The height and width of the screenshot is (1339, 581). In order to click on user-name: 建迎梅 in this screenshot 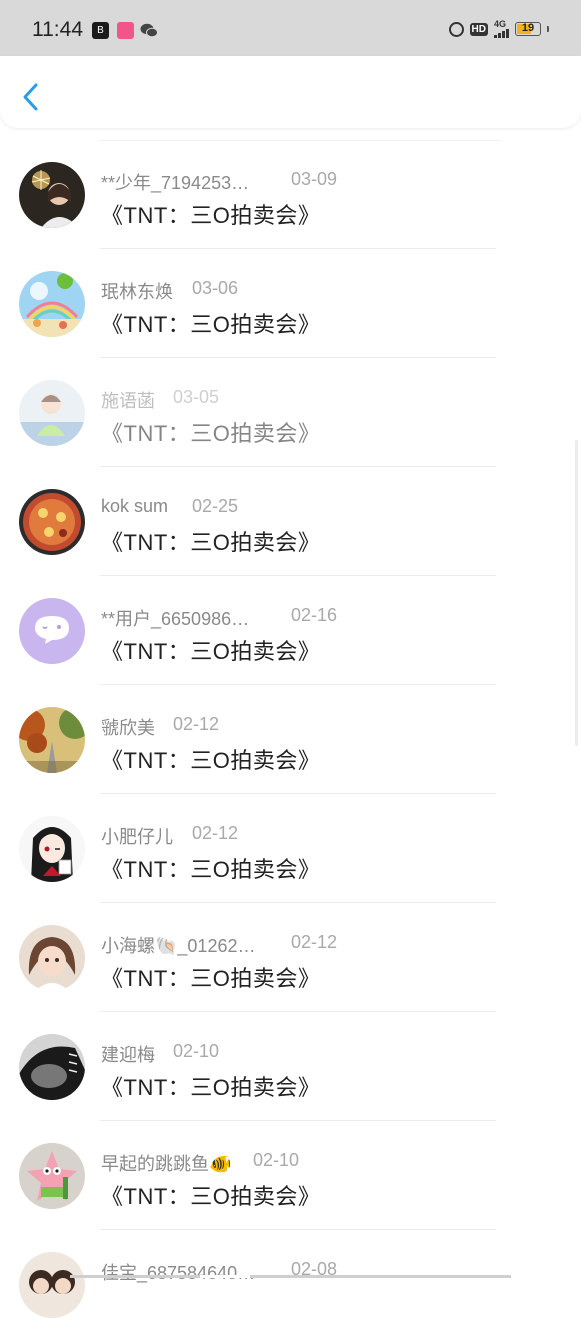, I will do `click(128, 1055)`.